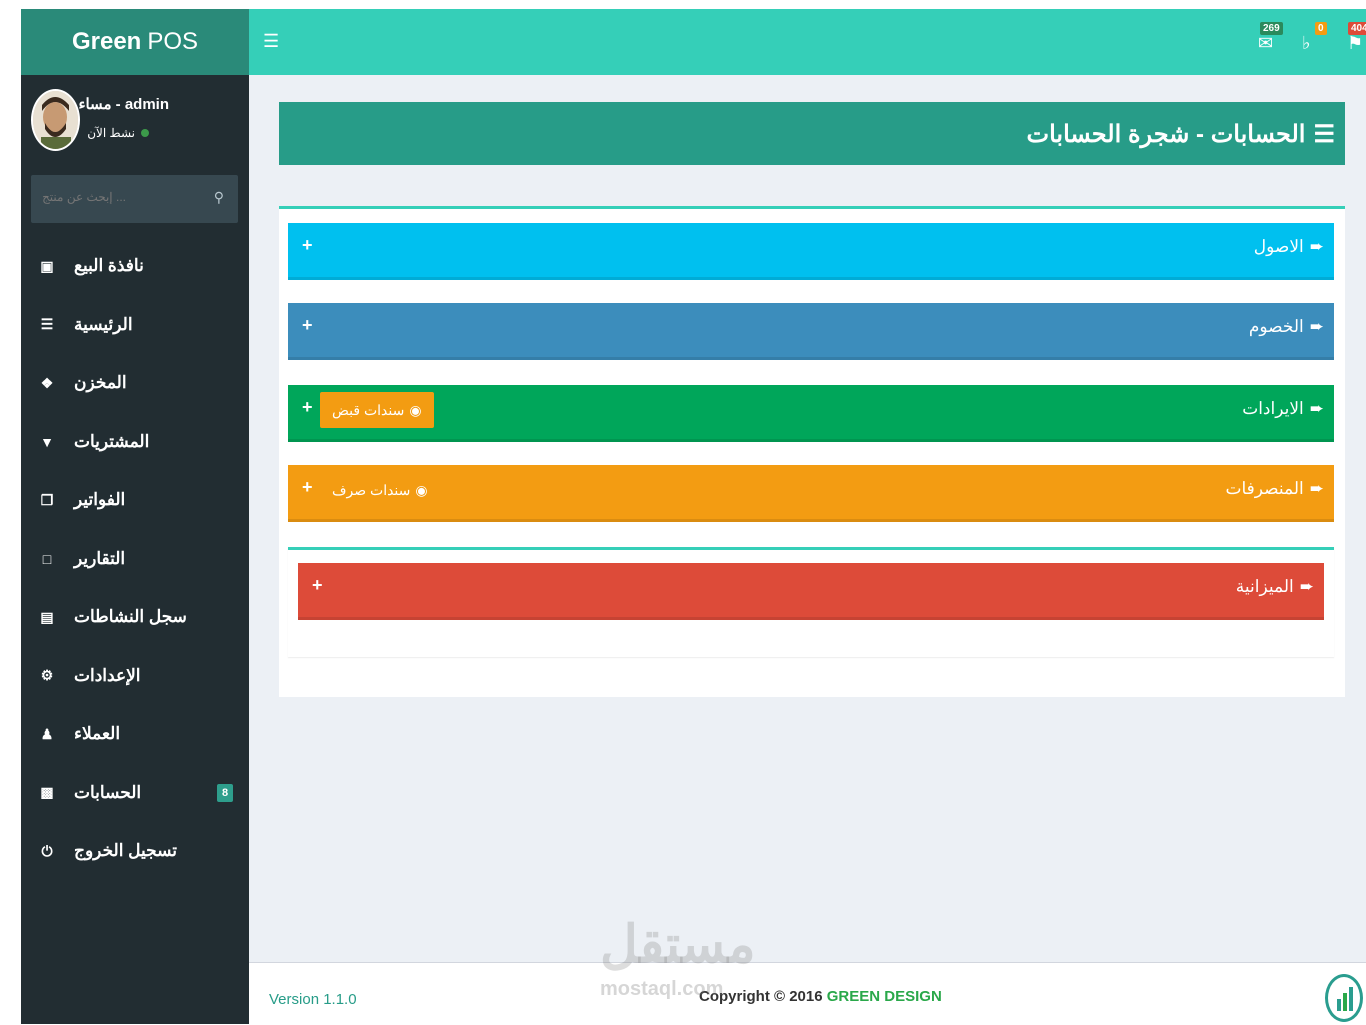  What do you see at coordinates (812, 133) in the screenshot?
I see `page-header: الحسابات - شجرة الحسابات ☰` at bounding box center [812, 133].